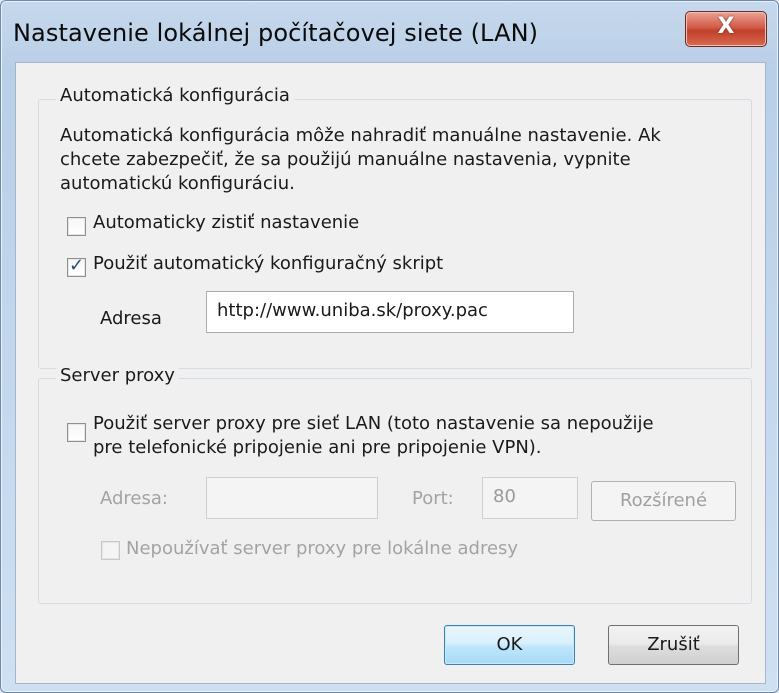 This screenshot has height=693, width=779. Describe the element at coordinates (76, 226) in the screenshot. I see `auto-detect-checkbox` at that location.